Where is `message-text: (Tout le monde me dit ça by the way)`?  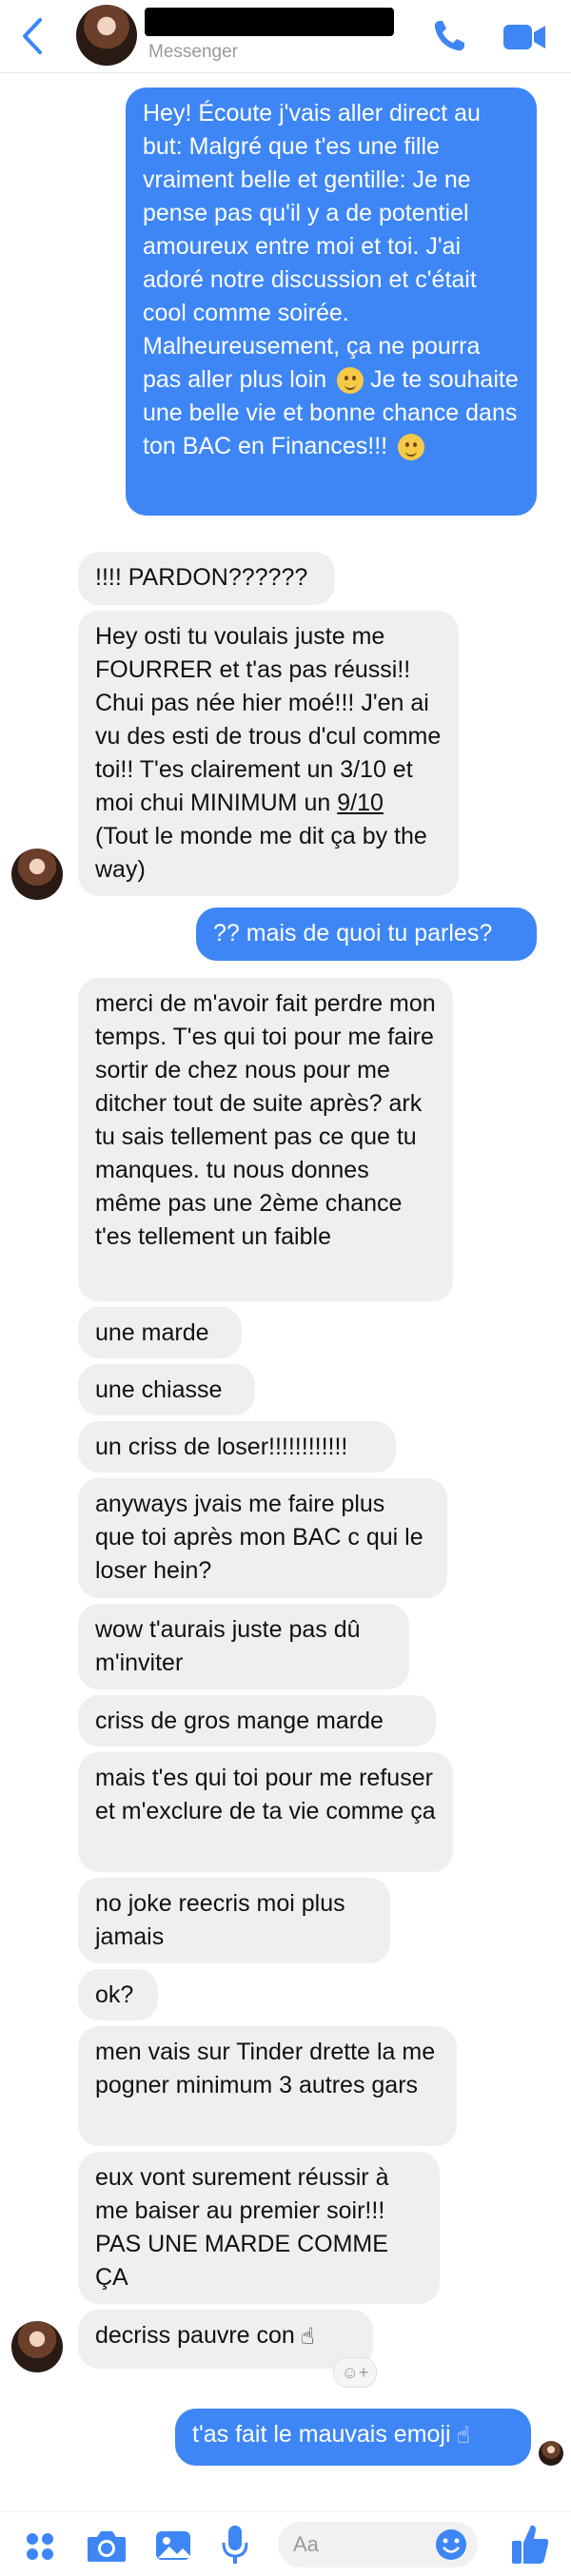 message-text: (Tout le monde me dit ça by the way) is located at coordinates (261, 853).